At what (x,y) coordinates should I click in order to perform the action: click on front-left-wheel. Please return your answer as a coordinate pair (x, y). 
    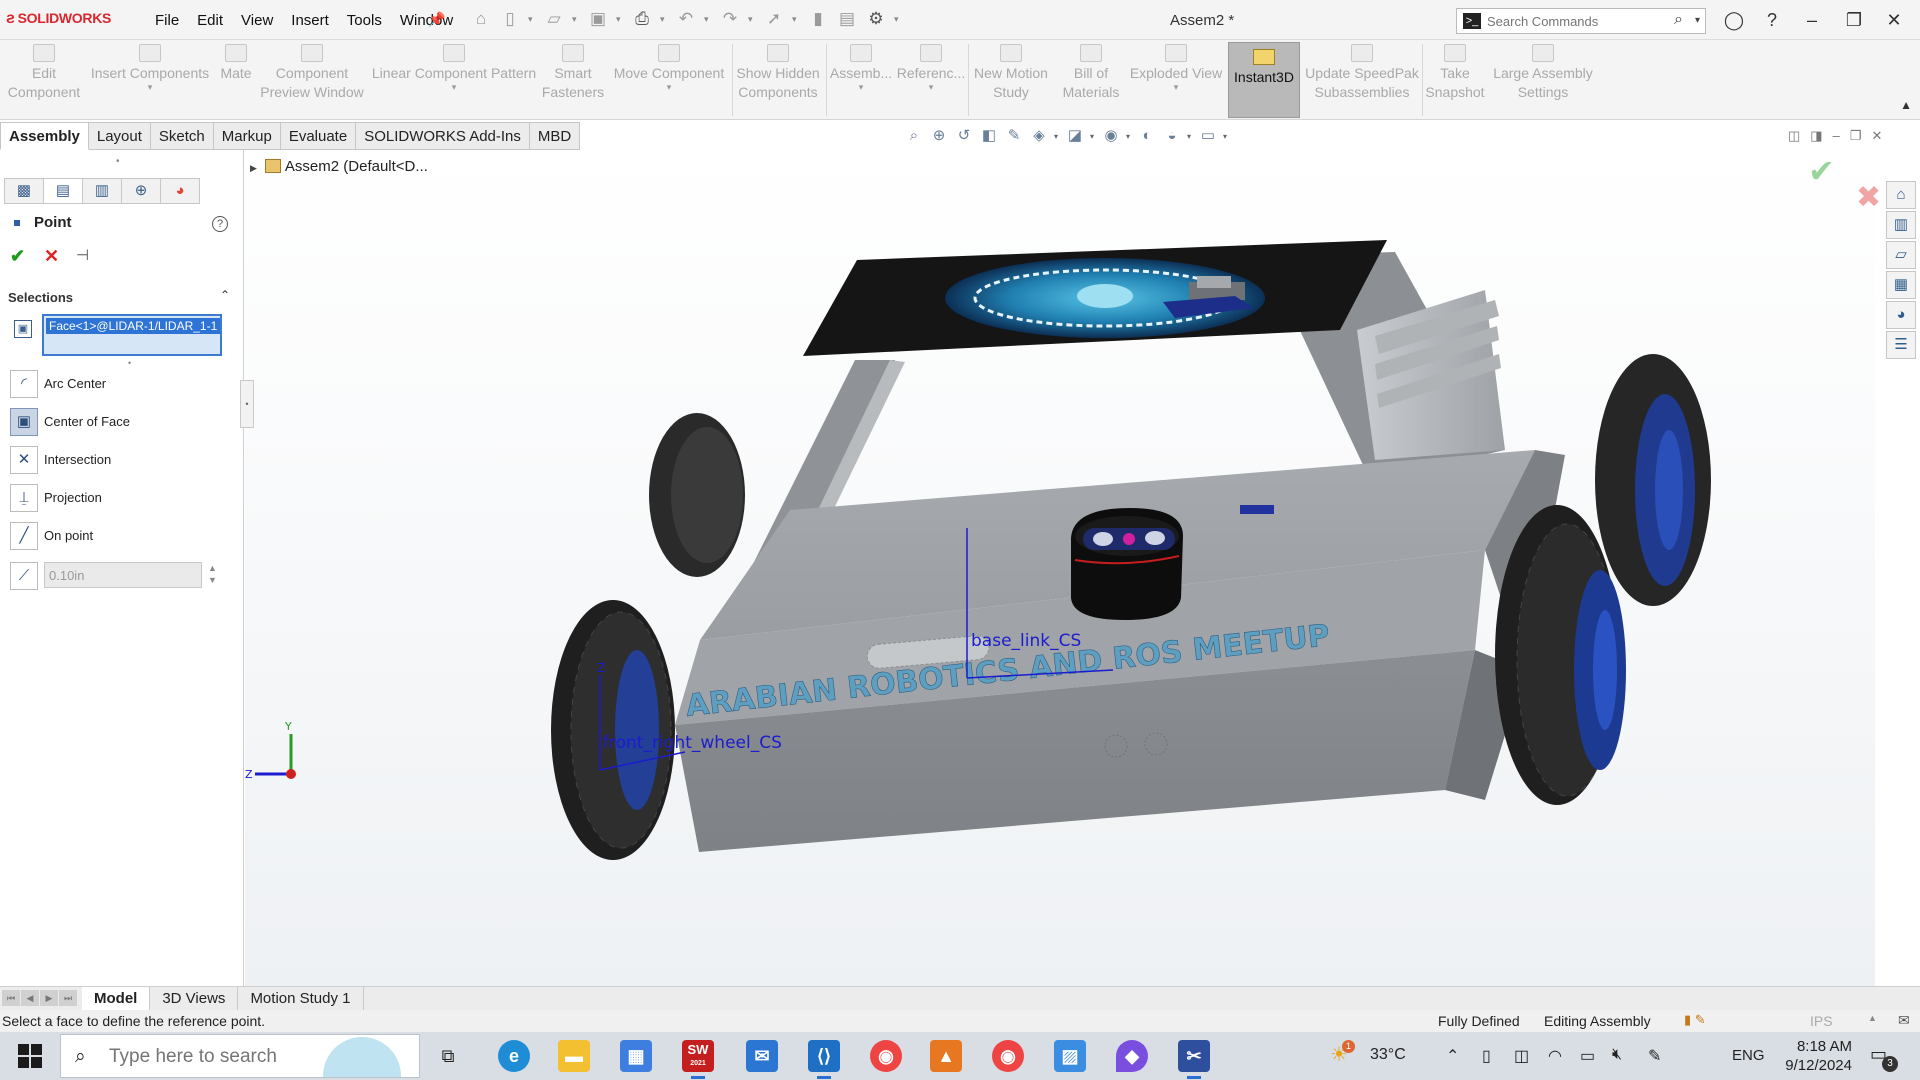
    Looking at the image, I should click on (613, 730).